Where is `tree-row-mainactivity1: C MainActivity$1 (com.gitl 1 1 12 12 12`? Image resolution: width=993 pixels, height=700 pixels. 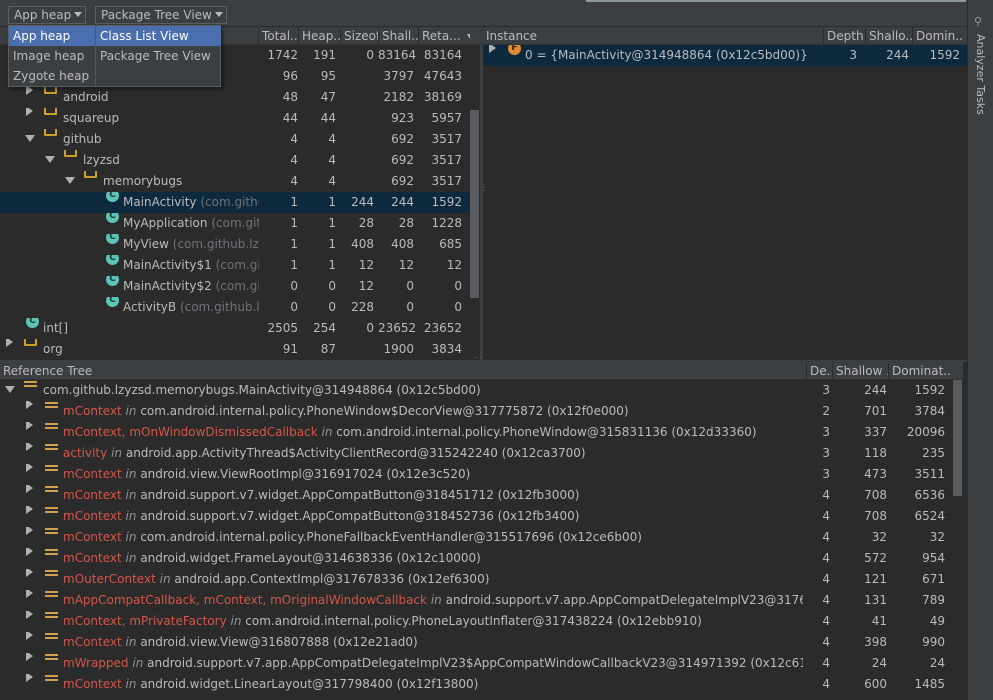 tree-row-mainactivity1: C MainActivity$1 (com.gitl 1 1 12 12 12 is located at coordinates (235, 265).